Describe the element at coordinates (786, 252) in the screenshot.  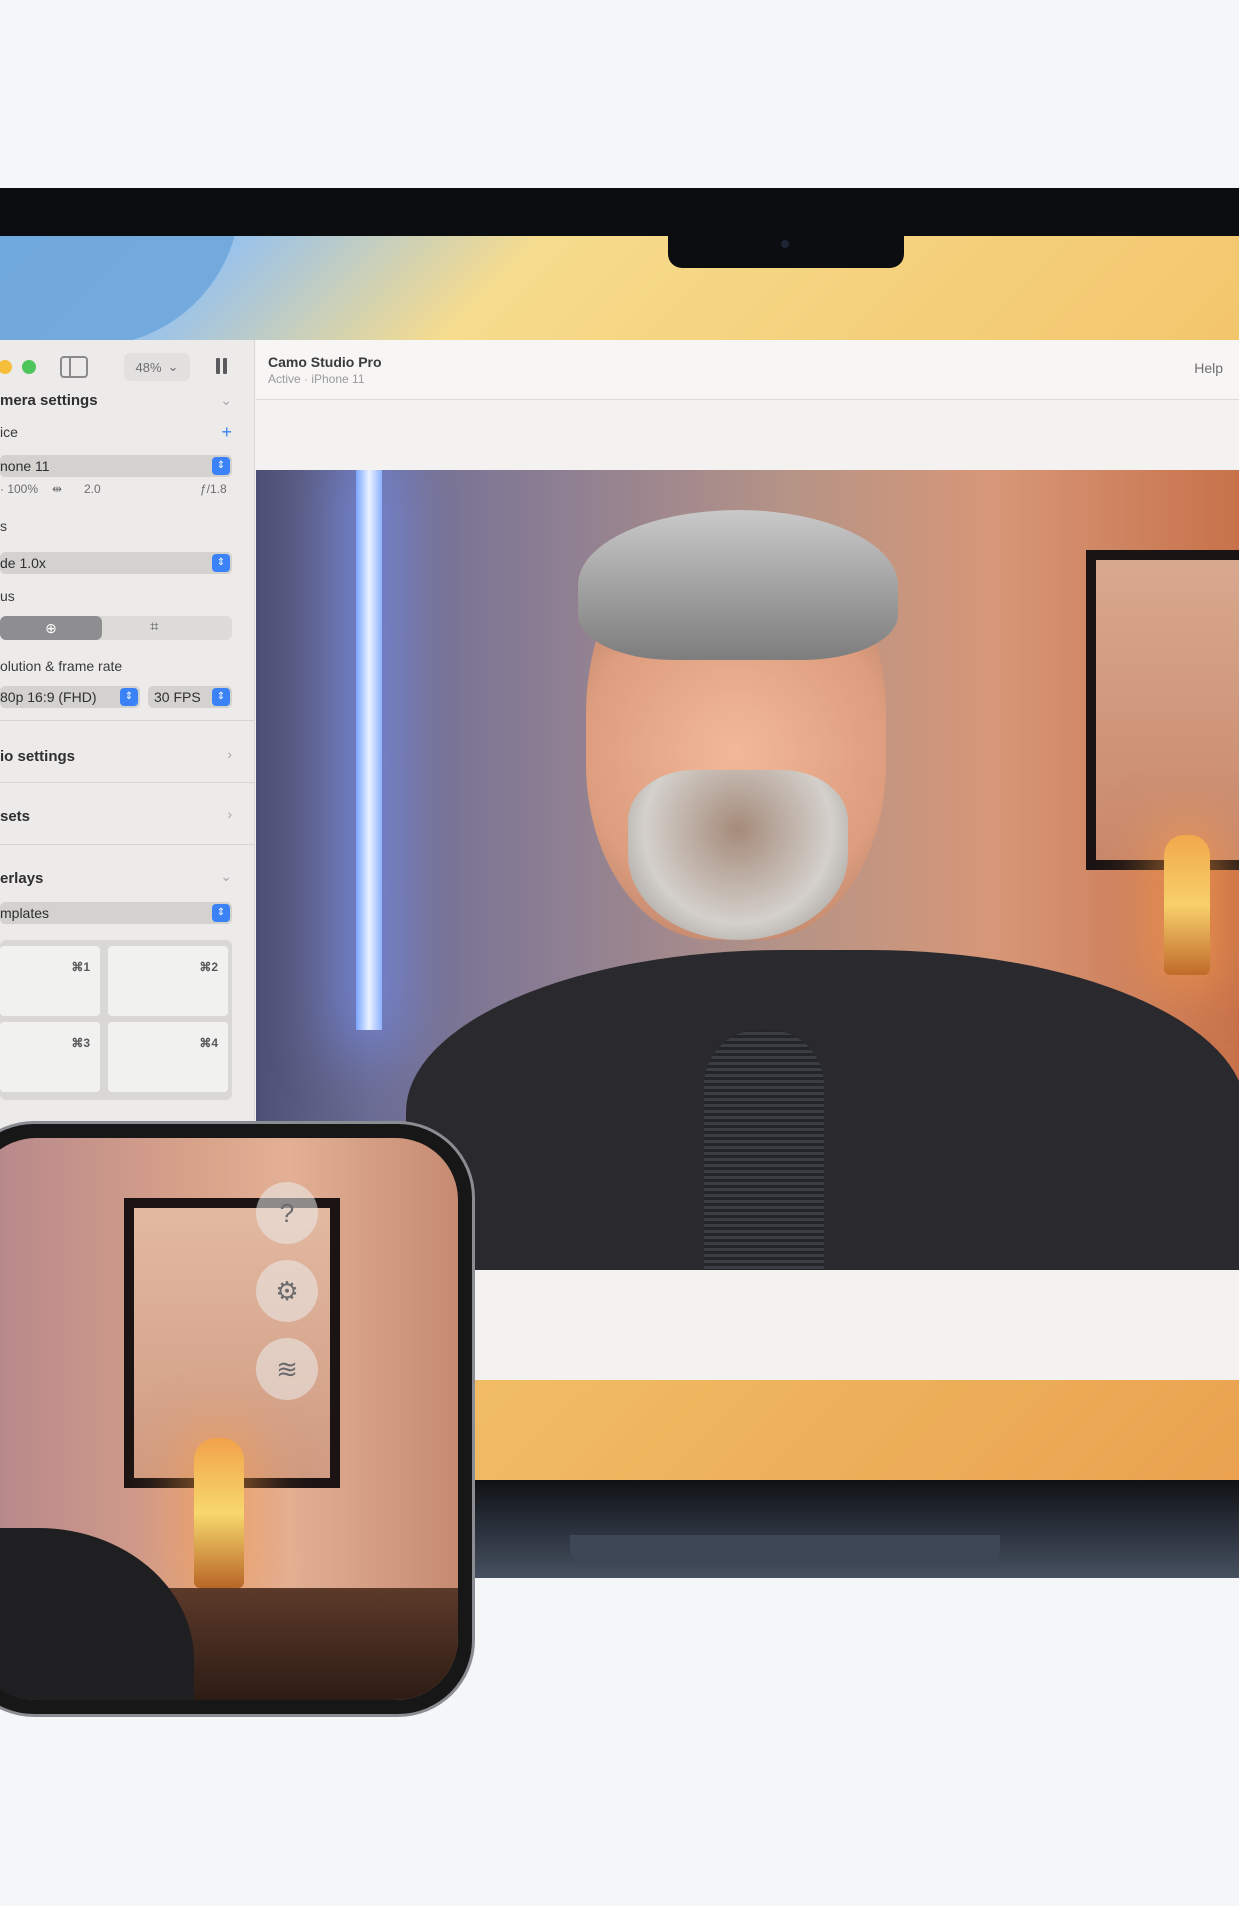
I see `camera-notch` at that location.